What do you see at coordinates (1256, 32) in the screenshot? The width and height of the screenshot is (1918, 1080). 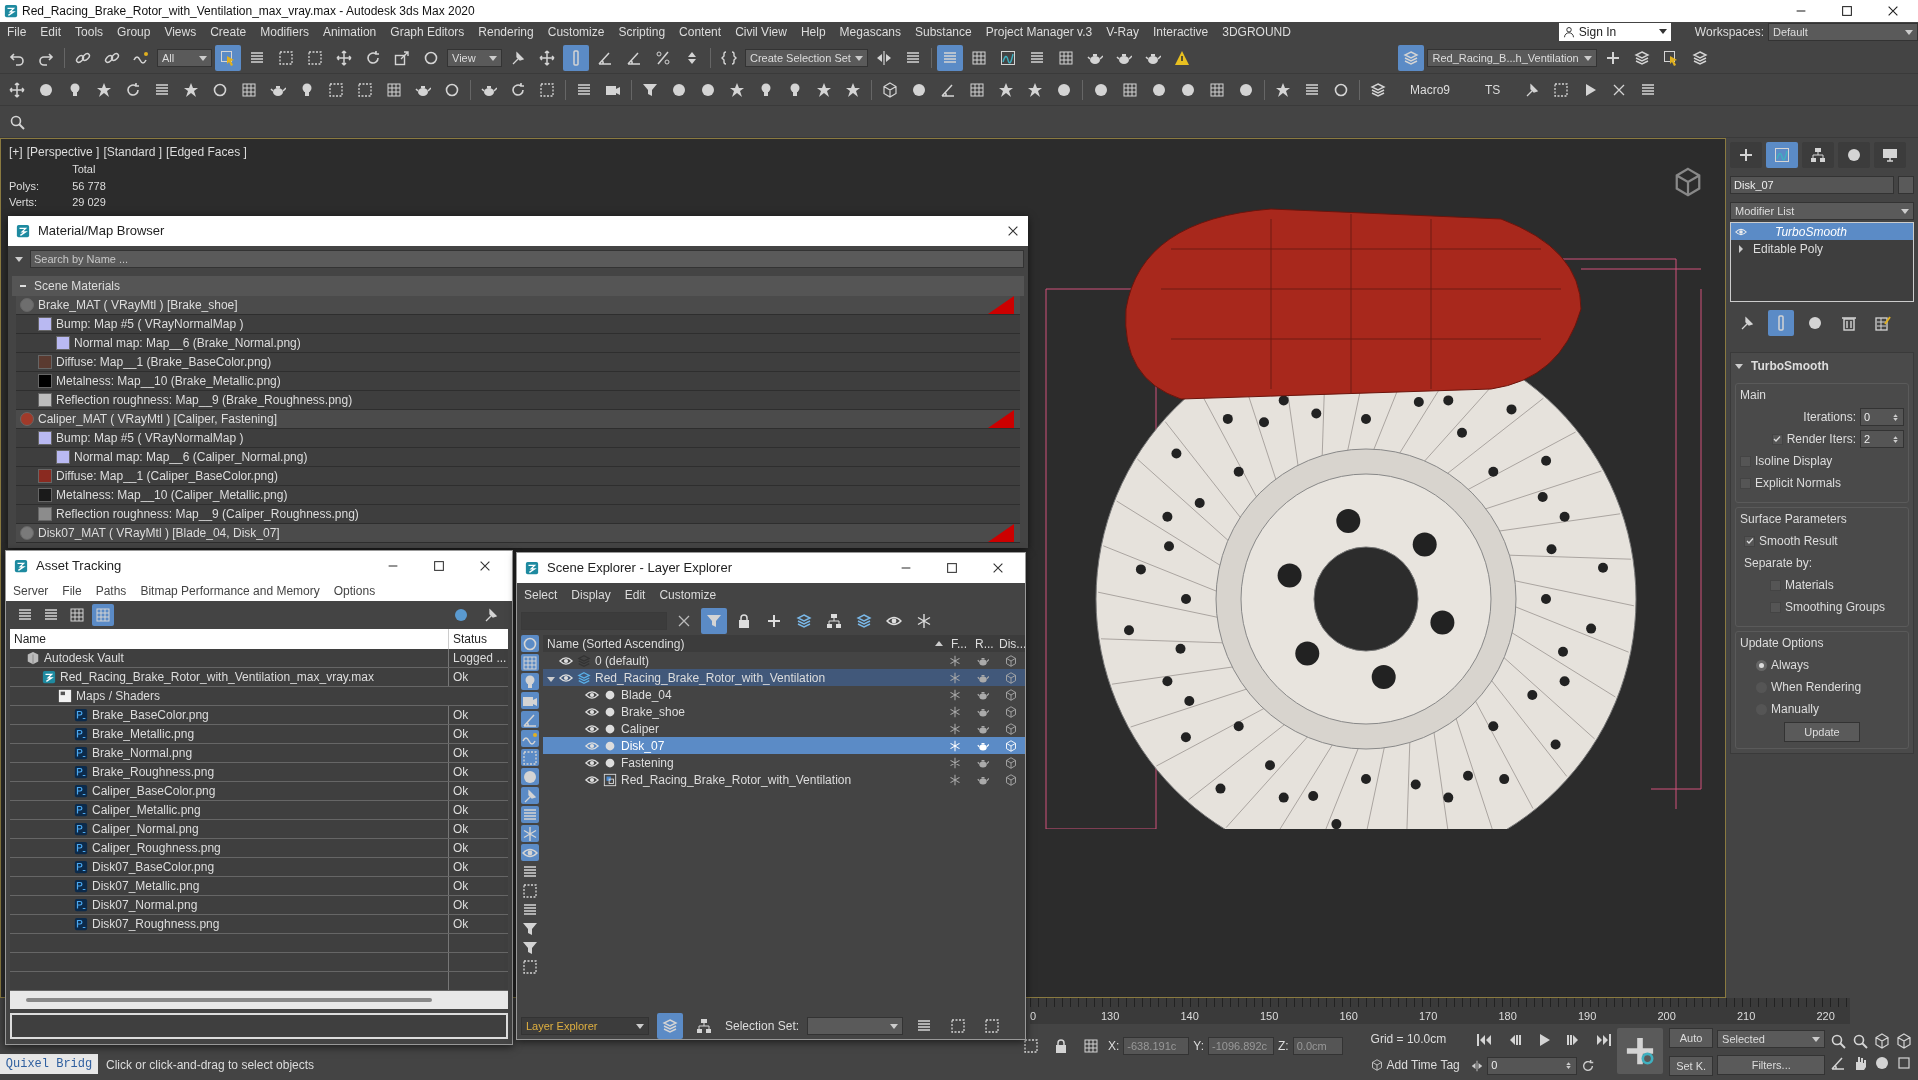 I see `menu-item: 3DGROUND` at bounding box center [1256, 32].